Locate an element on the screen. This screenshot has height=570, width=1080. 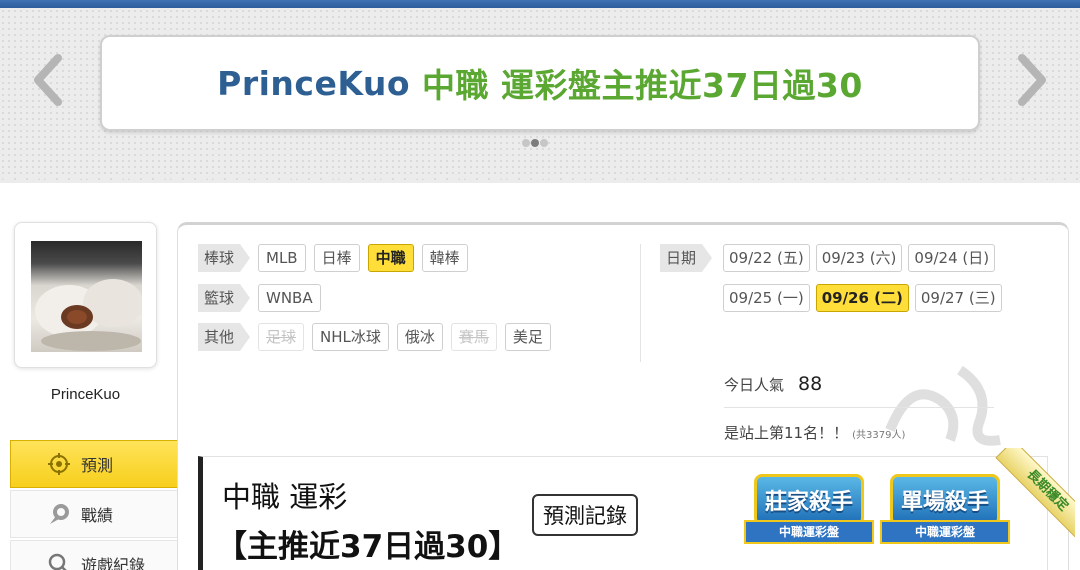
banner-text: 中職 運彩盤主推近37日過30 is located at coordinates (642, 85).